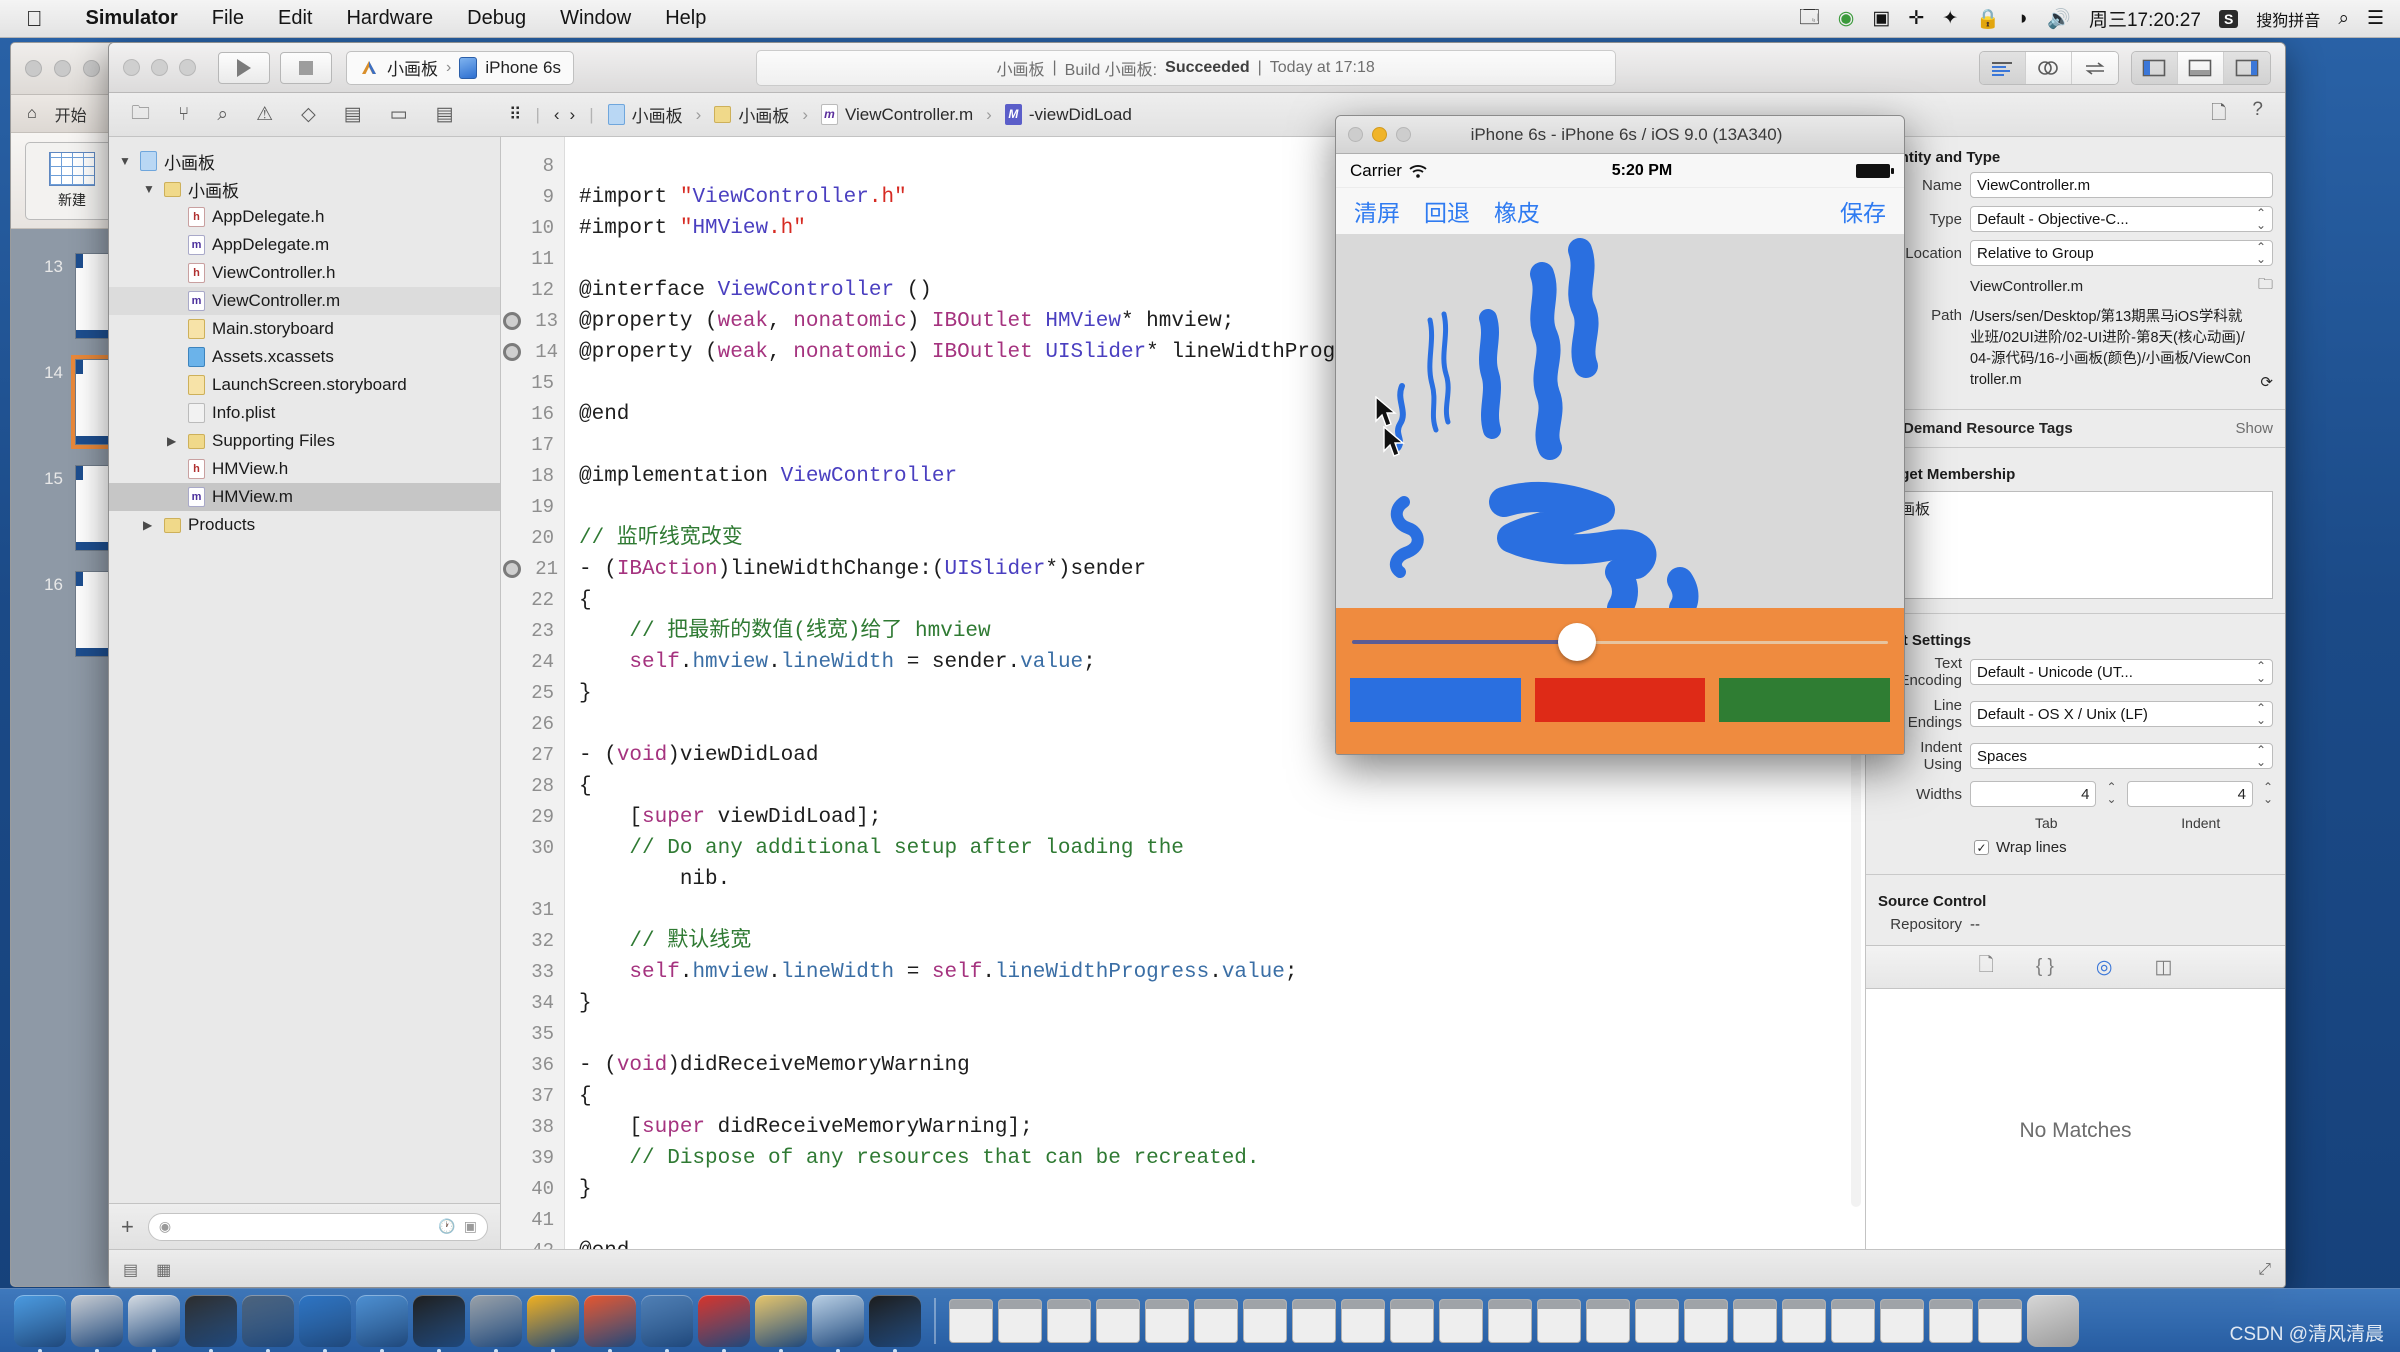 The width and height of the screenshot is (2400, 1352). What do you see at coordinates (532, 848) in the screenshot?
I see `line-number: 30` at bounding box center [532, 848].